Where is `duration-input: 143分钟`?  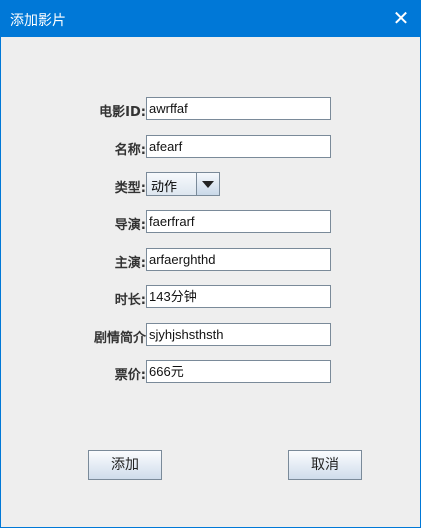 duration-input: 143分钟 is located at coordinates (238, 296).